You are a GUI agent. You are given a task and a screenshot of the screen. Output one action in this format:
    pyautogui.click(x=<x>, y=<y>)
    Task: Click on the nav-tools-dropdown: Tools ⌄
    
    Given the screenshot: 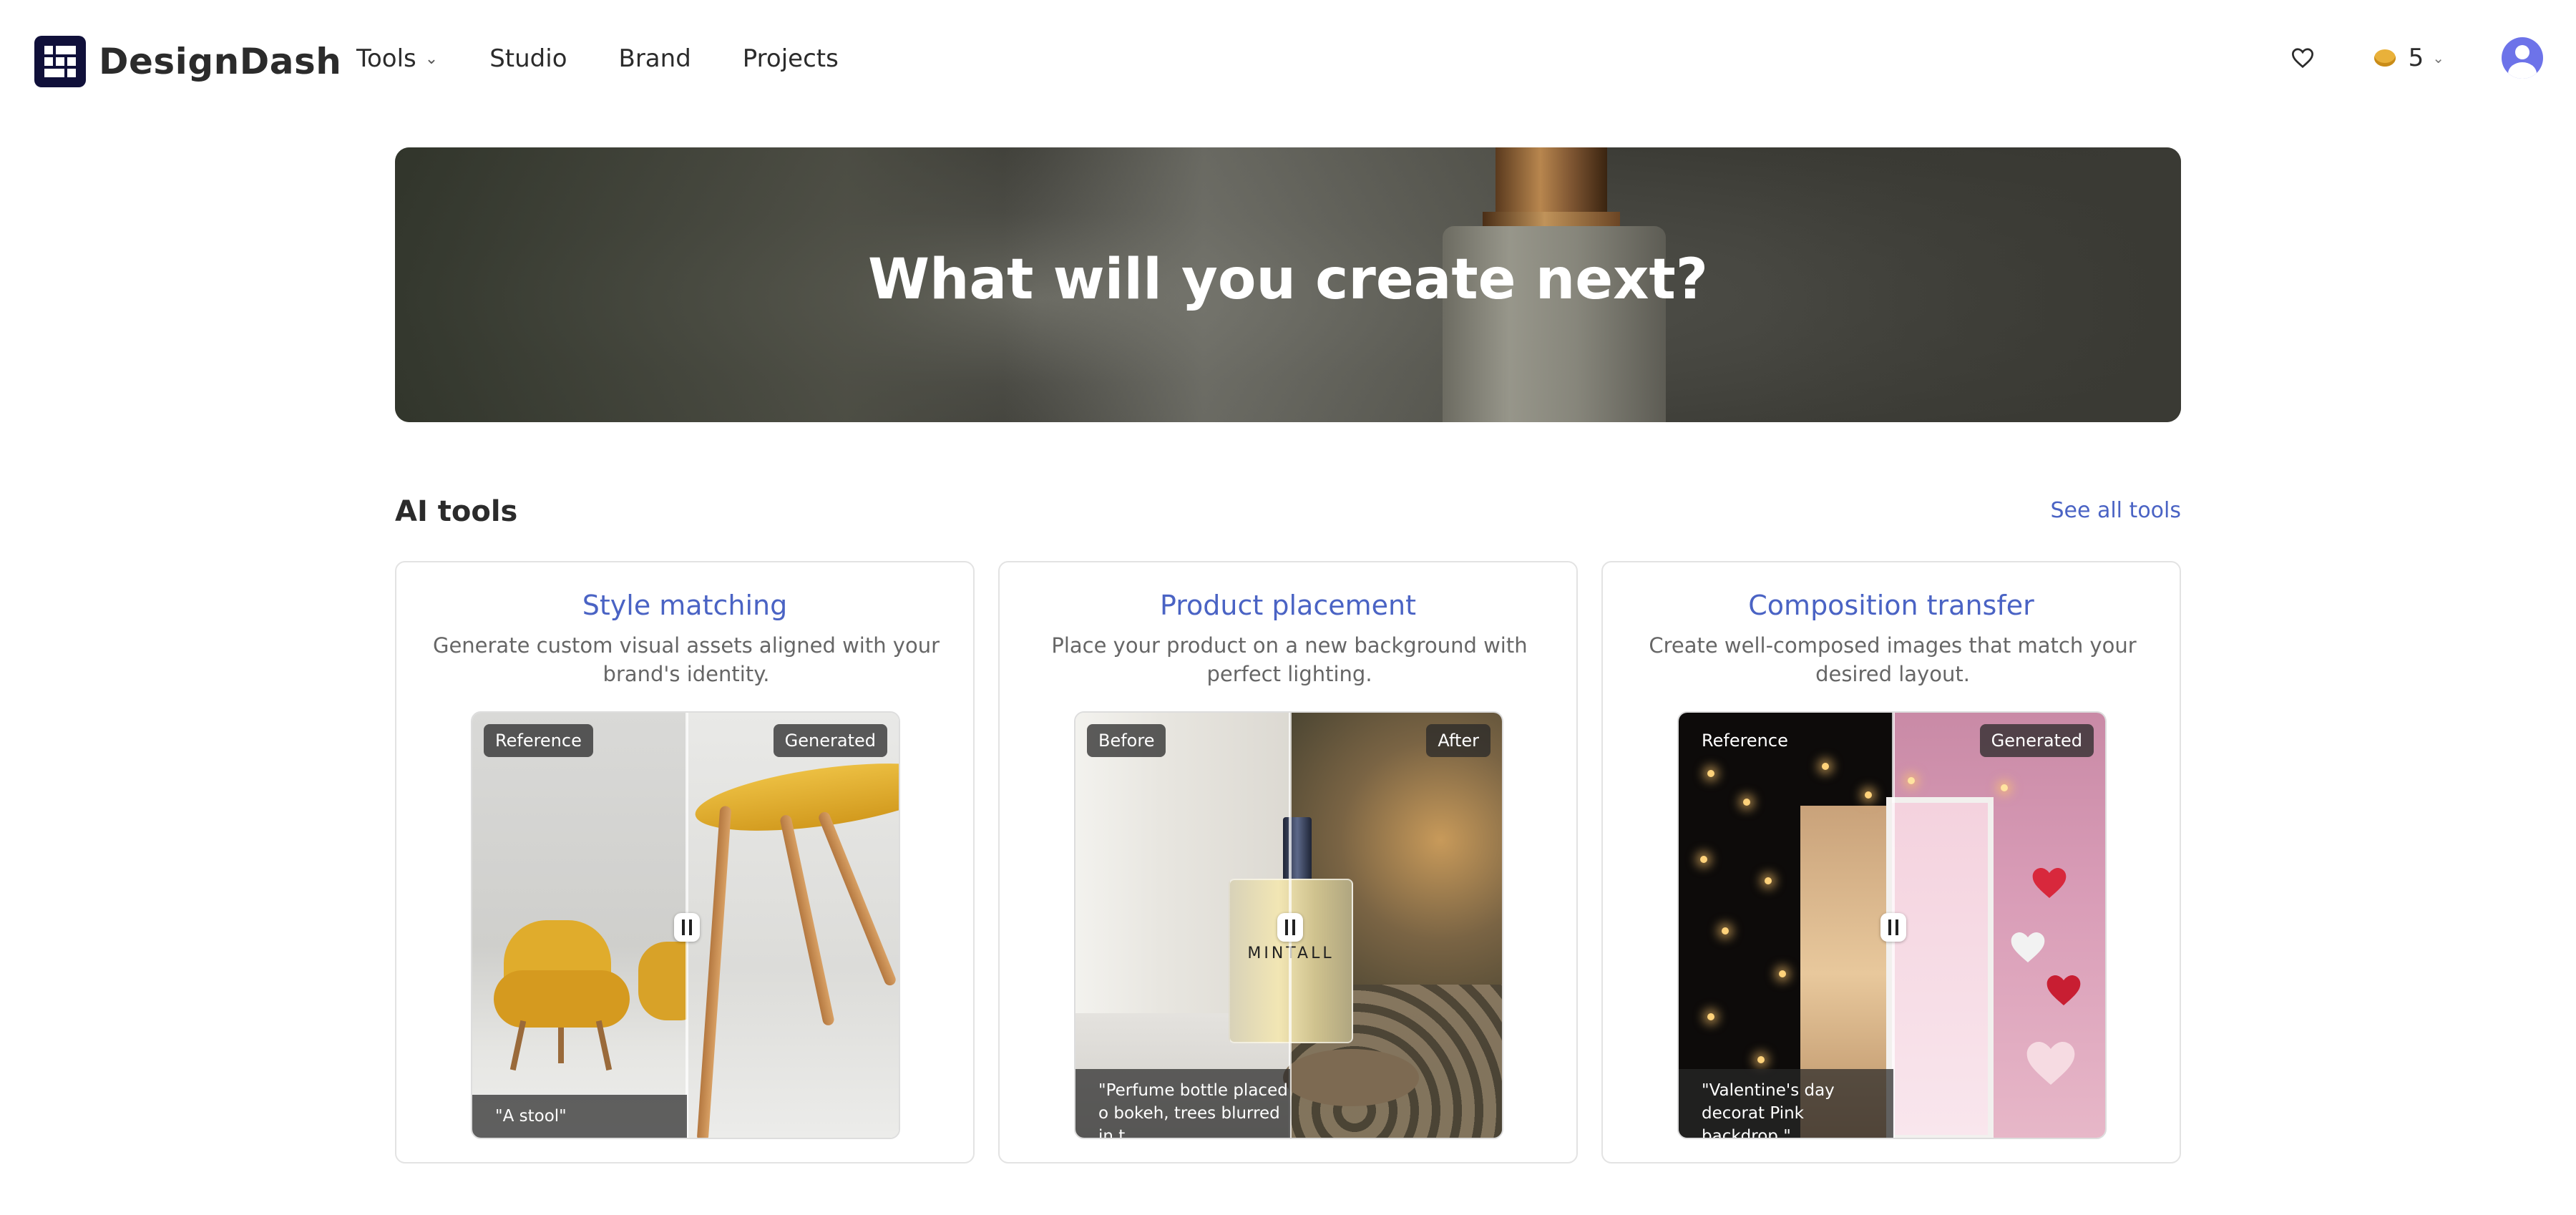 What is the action you would take?
    pyautogui.click(x=397, y=58)
    